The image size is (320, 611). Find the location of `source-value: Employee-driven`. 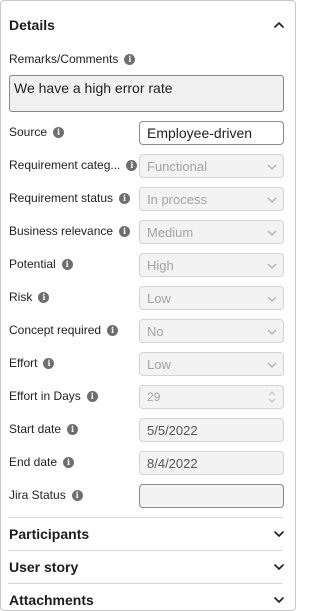

source-value: Employee-driven is located at coordinates (200, 133).